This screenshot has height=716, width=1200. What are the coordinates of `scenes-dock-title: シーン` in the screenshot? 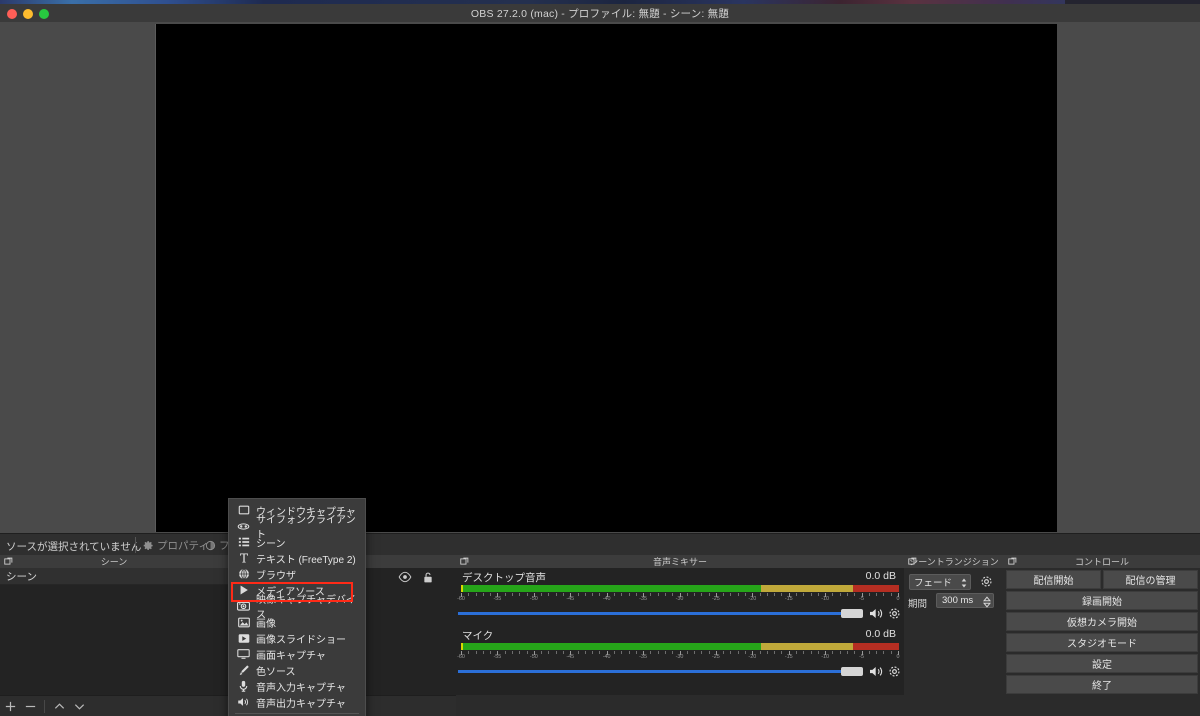 It's located at (114, 561).